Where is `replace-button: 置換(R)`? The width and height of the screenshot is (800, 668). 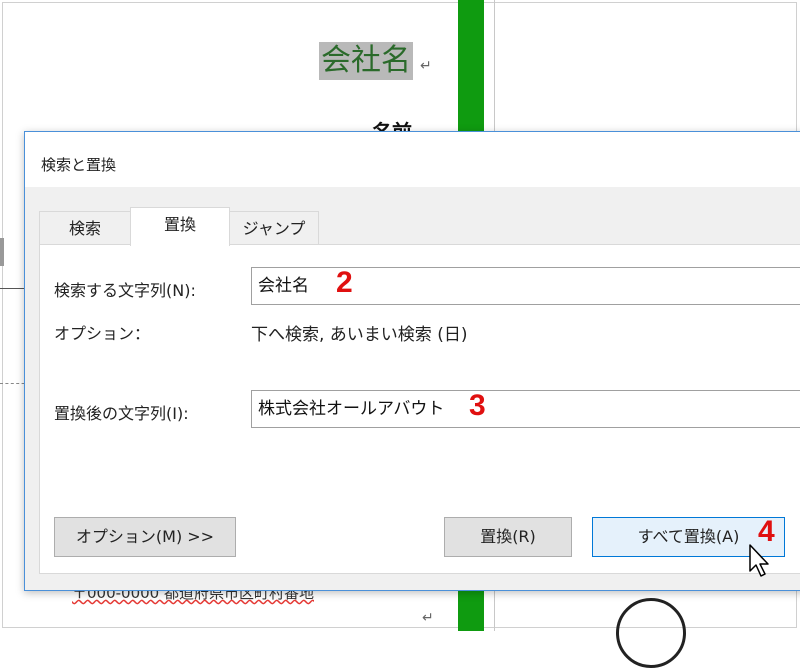 replace-button: 置換(R) is located at coordinates (508, 537).